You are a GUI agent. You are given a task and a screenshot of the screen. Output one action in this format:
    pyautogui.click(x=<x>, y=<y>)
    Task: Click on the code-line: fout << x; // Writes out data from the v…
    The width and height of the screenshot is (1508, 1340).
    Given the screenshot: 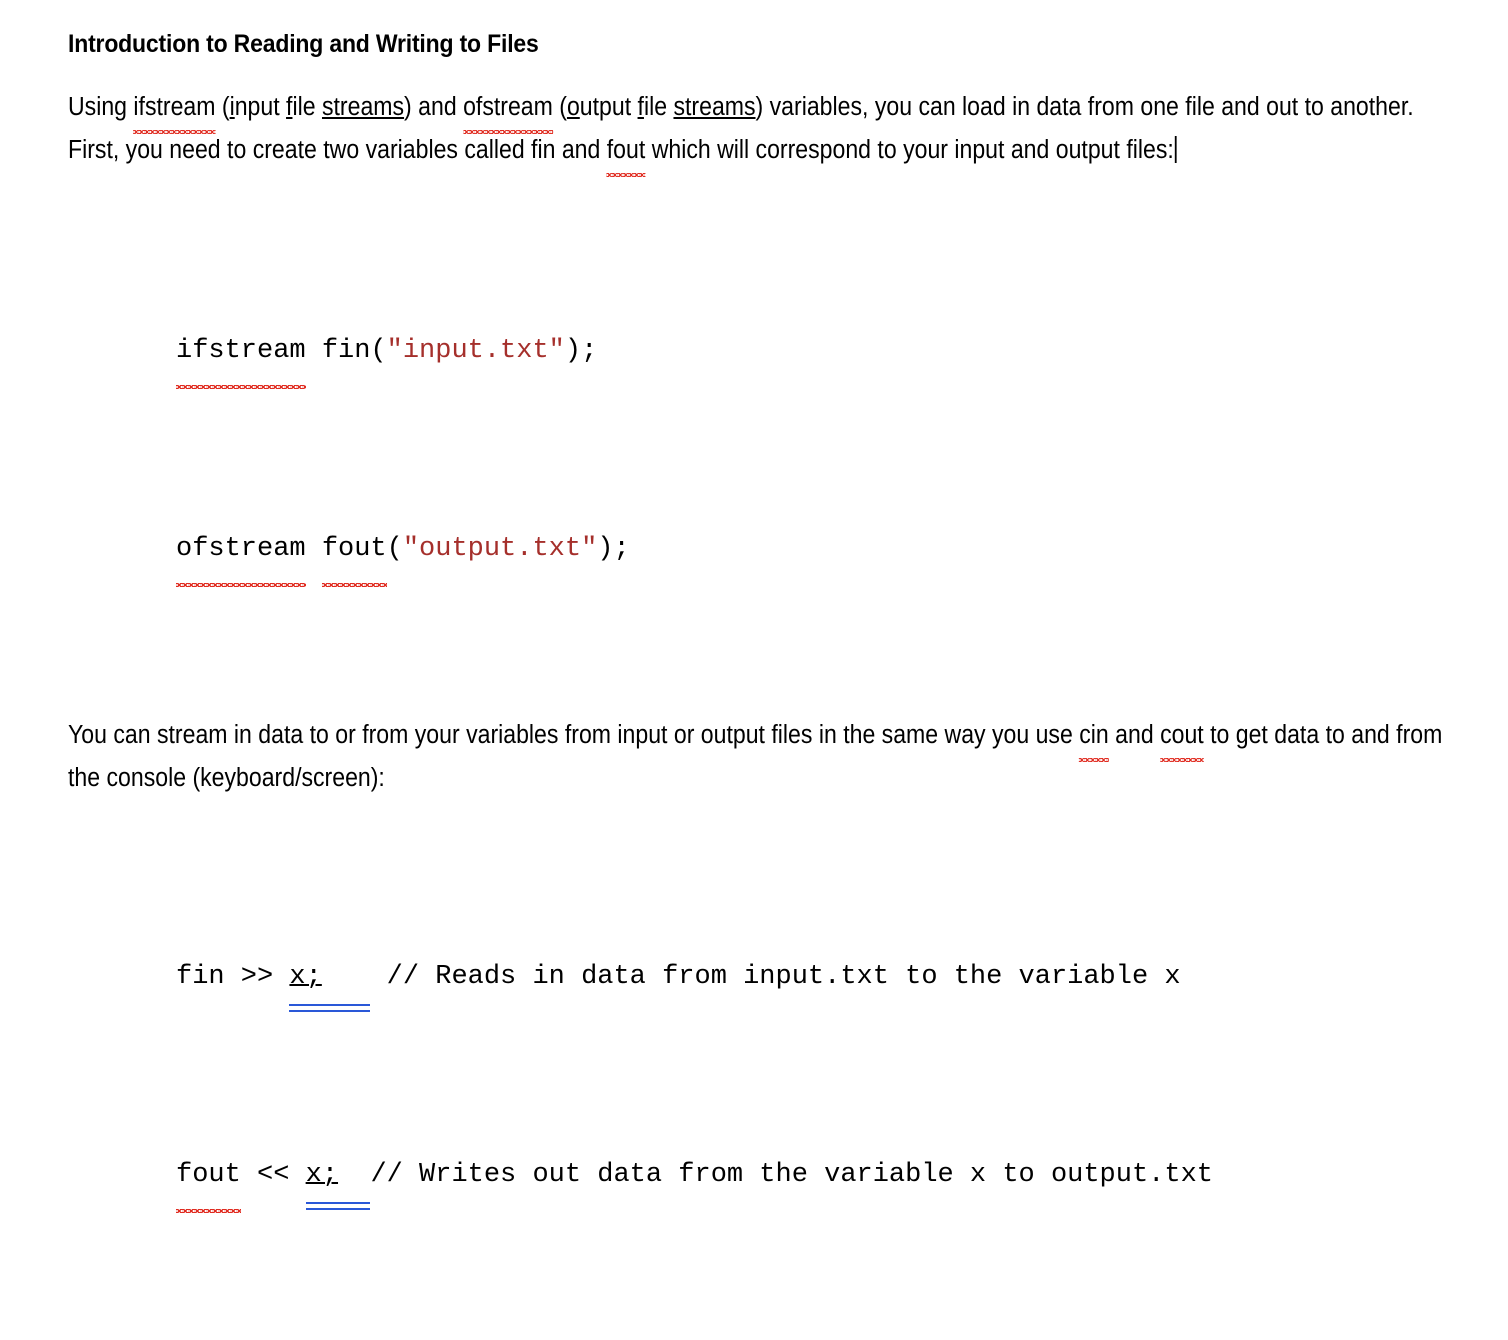 What is the action you would take?
    pyautogui.click(x=819, y=1177)
    